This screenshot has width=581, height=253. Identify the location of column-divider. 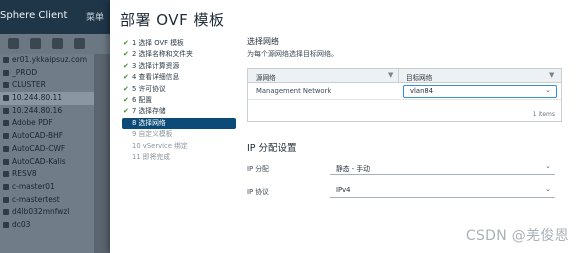
(398, 75).